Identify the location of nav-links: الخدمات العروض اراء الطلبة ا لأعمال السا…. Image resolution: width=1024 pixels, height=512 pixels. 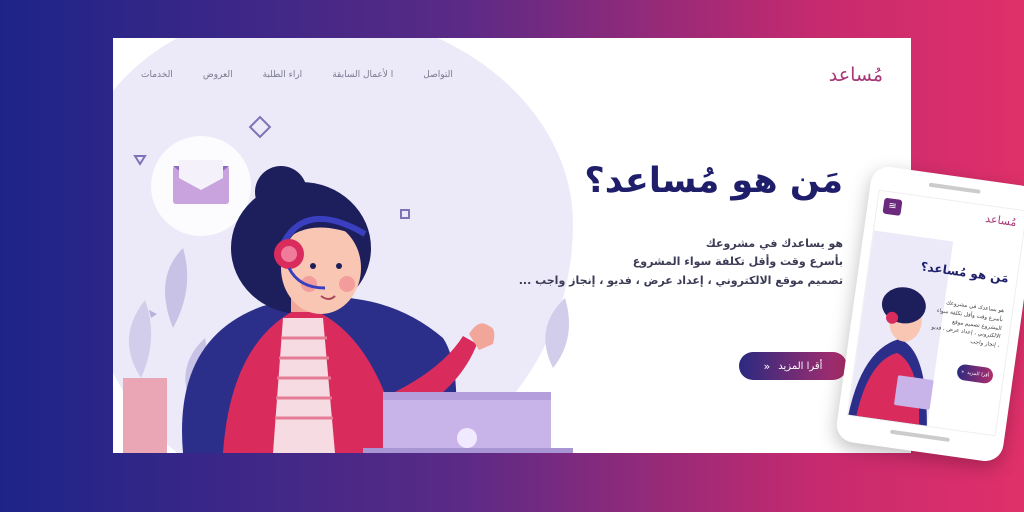
(297, 75).